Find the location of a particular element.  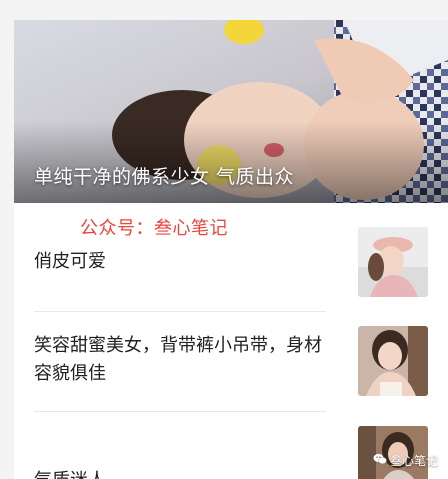

list-item-title: 俏皮可爱 is located at coordinates (70, 261).